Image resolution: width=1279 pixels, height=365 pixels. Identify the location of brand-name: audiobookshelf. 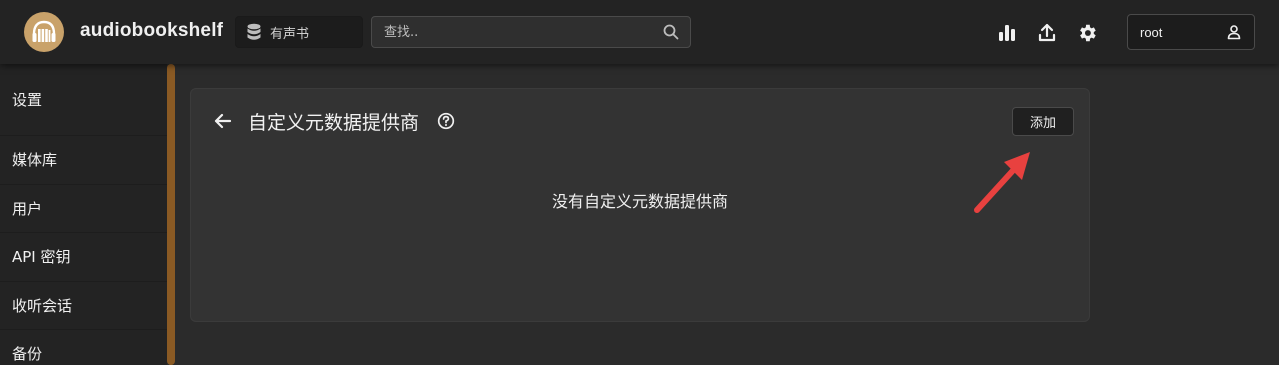
(151, 31).